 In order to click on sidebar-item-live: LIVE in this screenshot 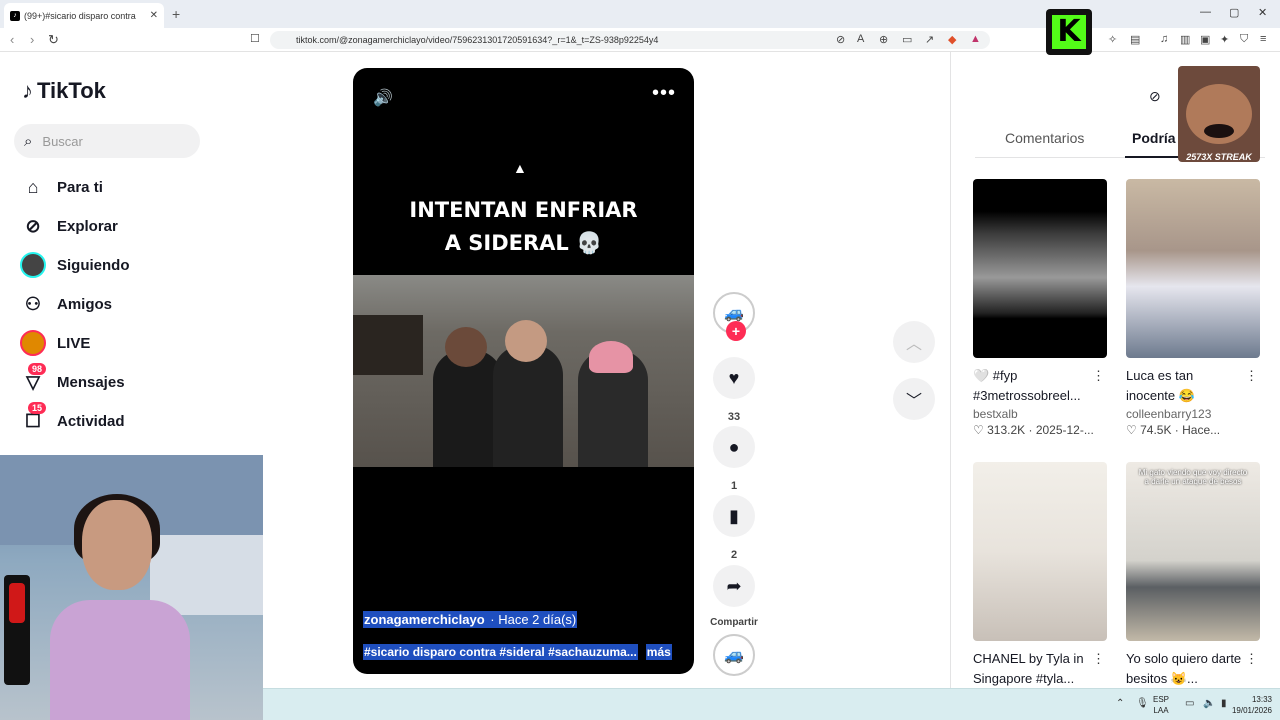, I will do `click(130, 343)`.